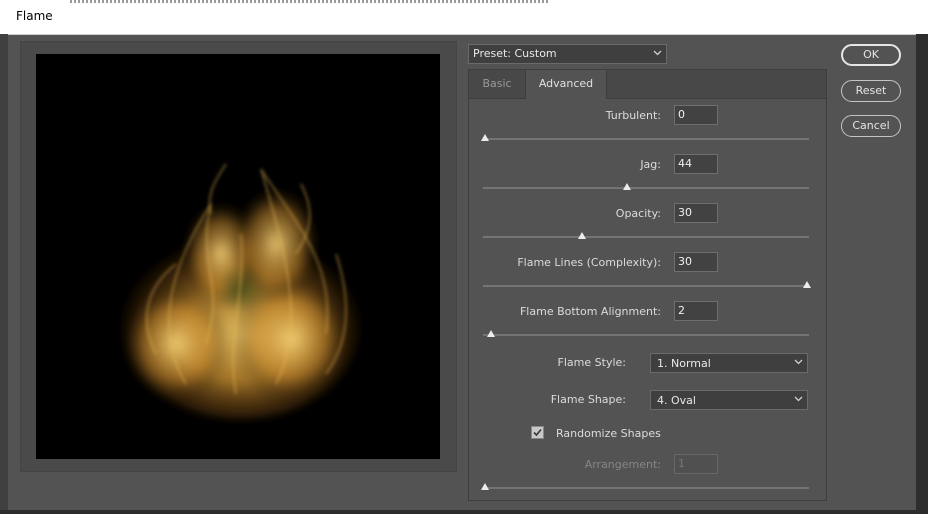  I want to click on randomize-shapes-checkbox, so click(537, 432).